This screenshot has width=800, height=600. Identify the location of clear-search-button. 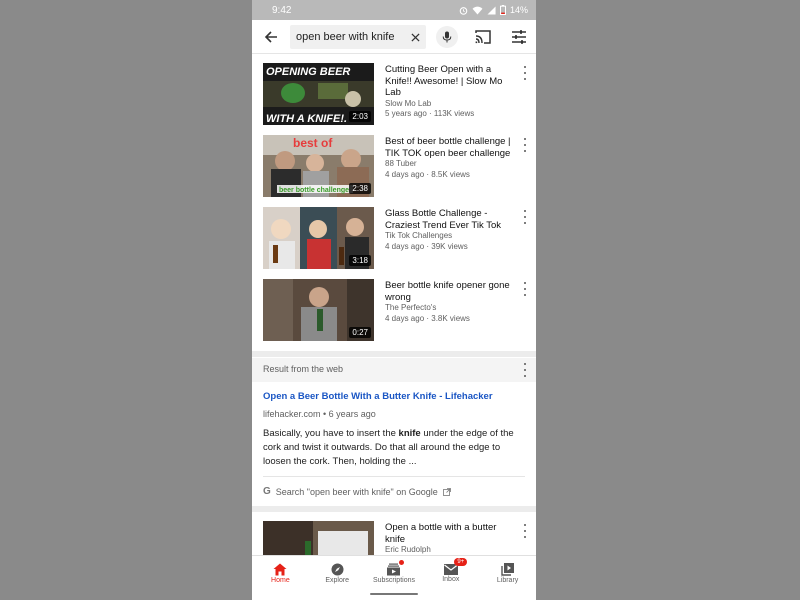
(415, 37).